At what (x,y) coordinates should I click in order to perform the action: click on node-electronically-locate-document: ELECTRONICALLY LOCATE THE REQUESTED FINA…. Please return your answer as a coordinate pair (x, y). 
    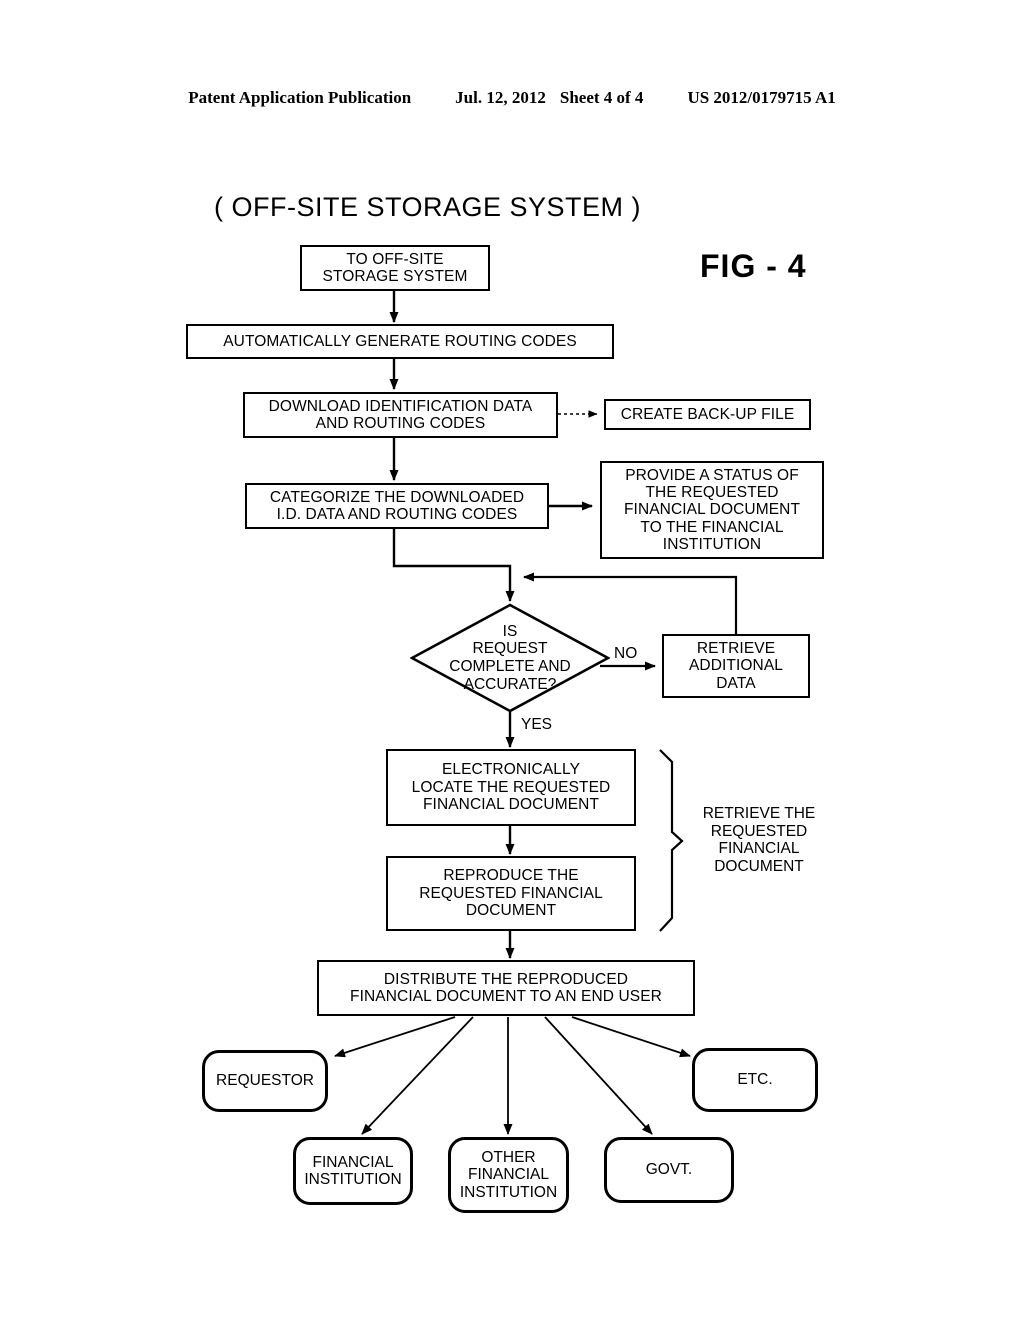
    Looking at the image, I should click on (511, 787).